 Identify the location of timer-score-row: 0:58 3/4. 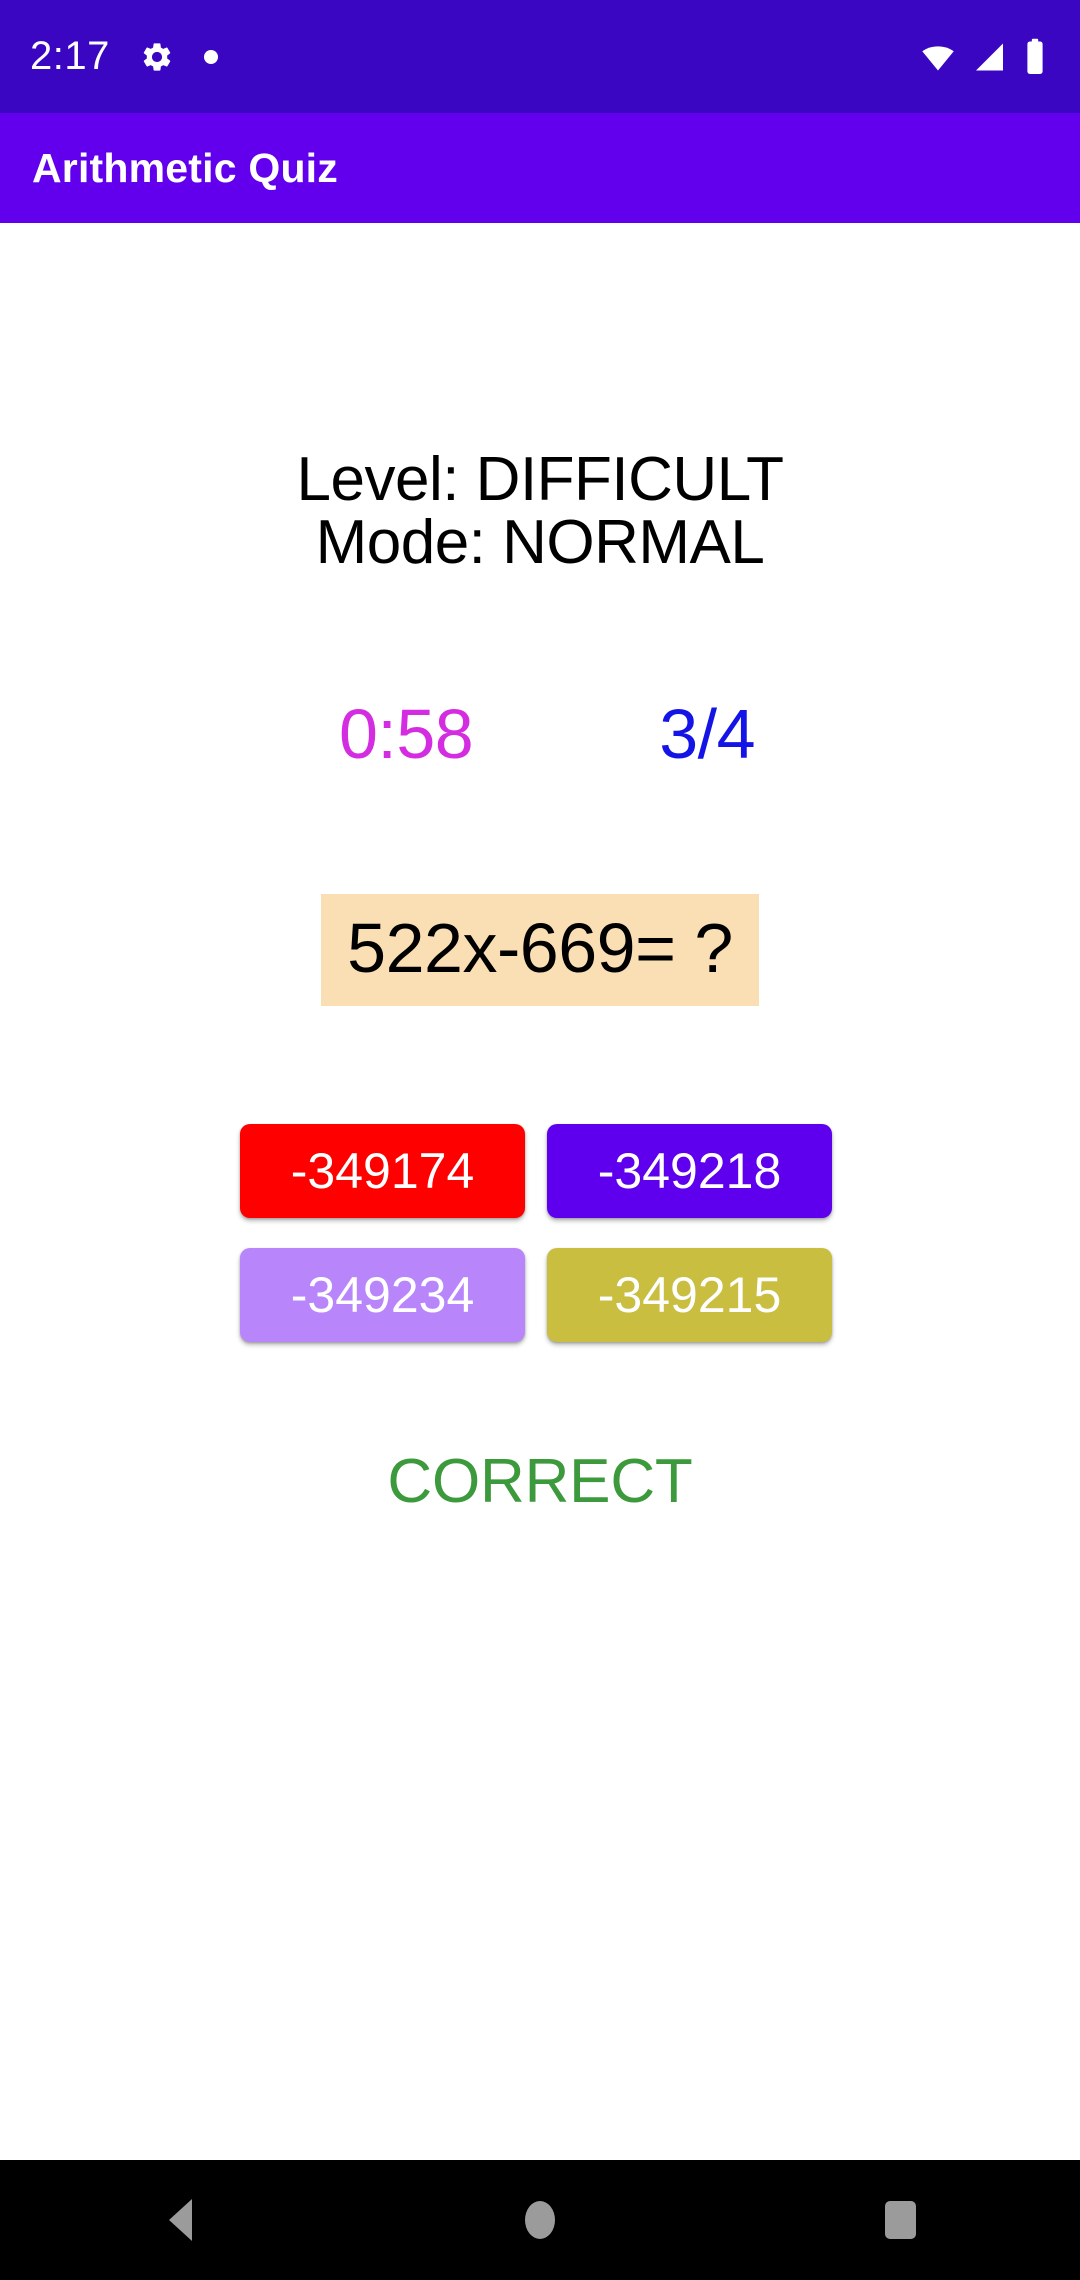
(540, 734).